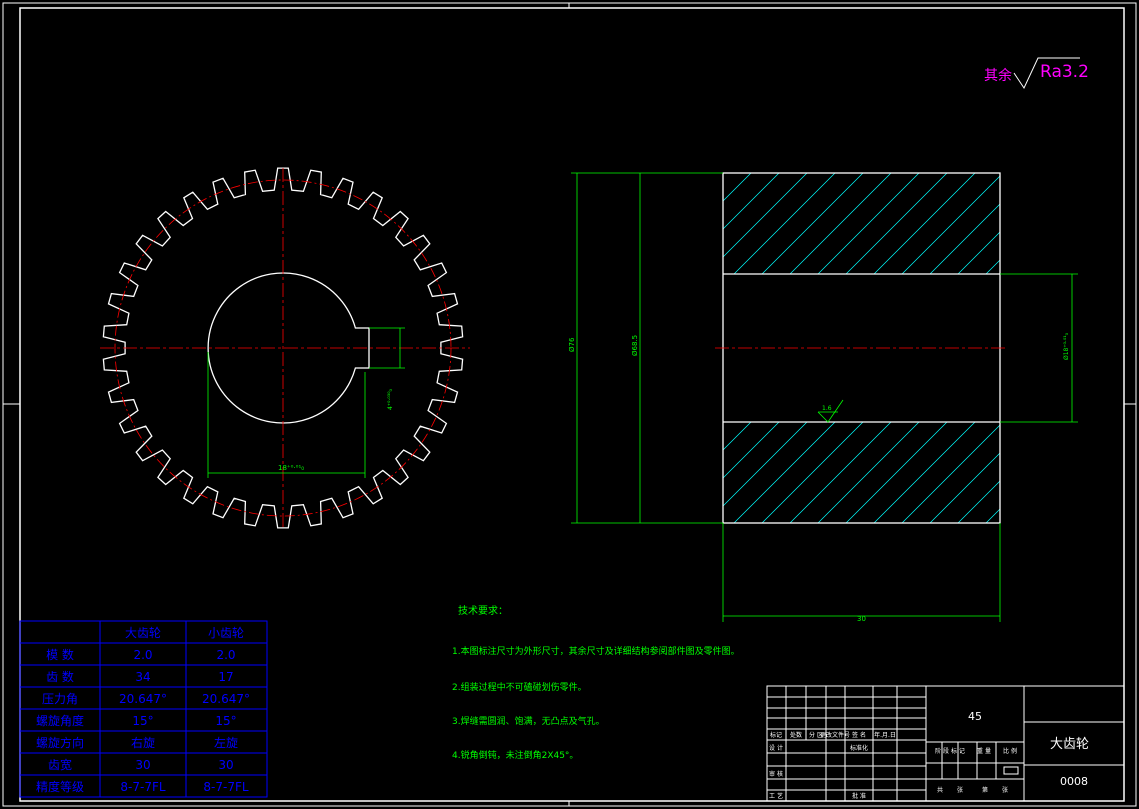 This screenshot has height=809, width=1139. I want to click on title-block-label: 审 核, so click(776, 774).